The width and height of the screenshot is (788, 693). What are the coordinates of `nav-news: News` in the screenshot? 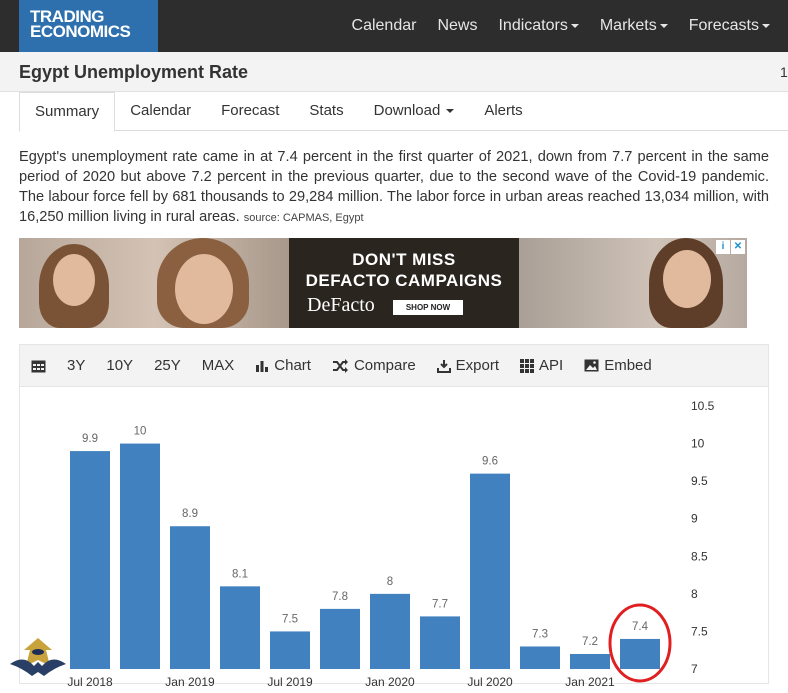 It's located at (457, 26).